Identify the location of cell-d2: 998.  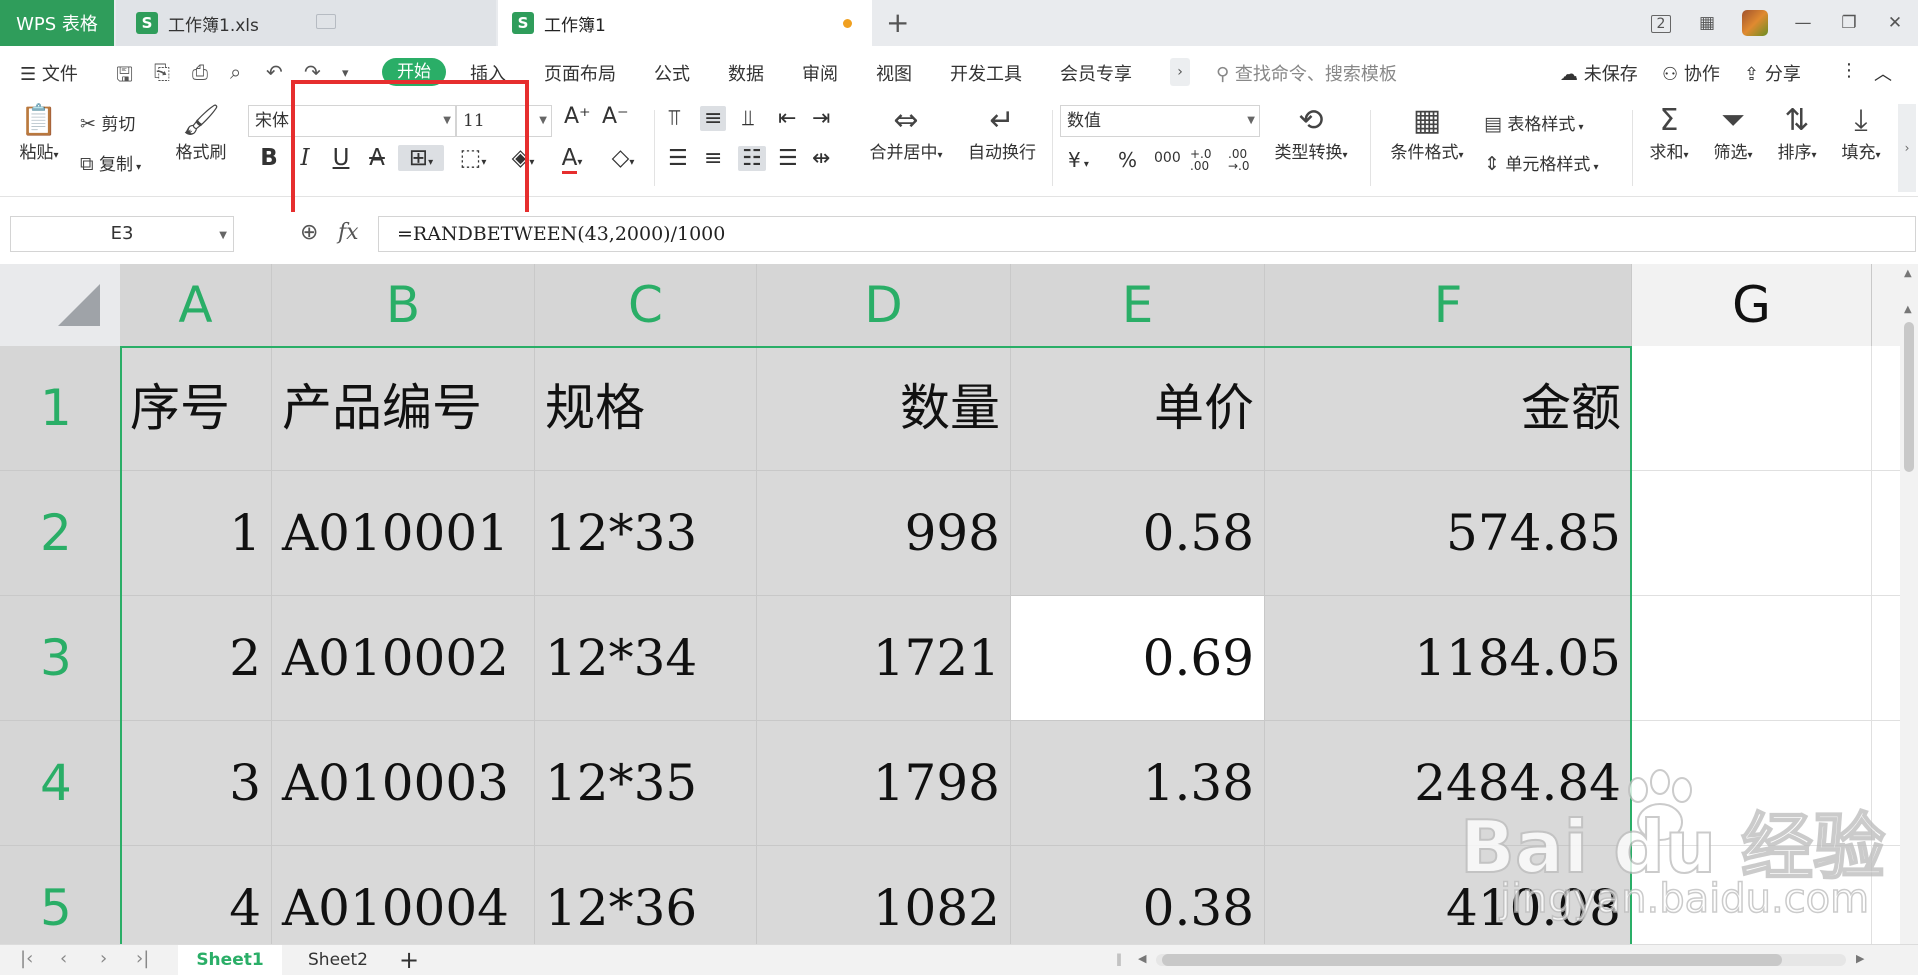
(884, 533).